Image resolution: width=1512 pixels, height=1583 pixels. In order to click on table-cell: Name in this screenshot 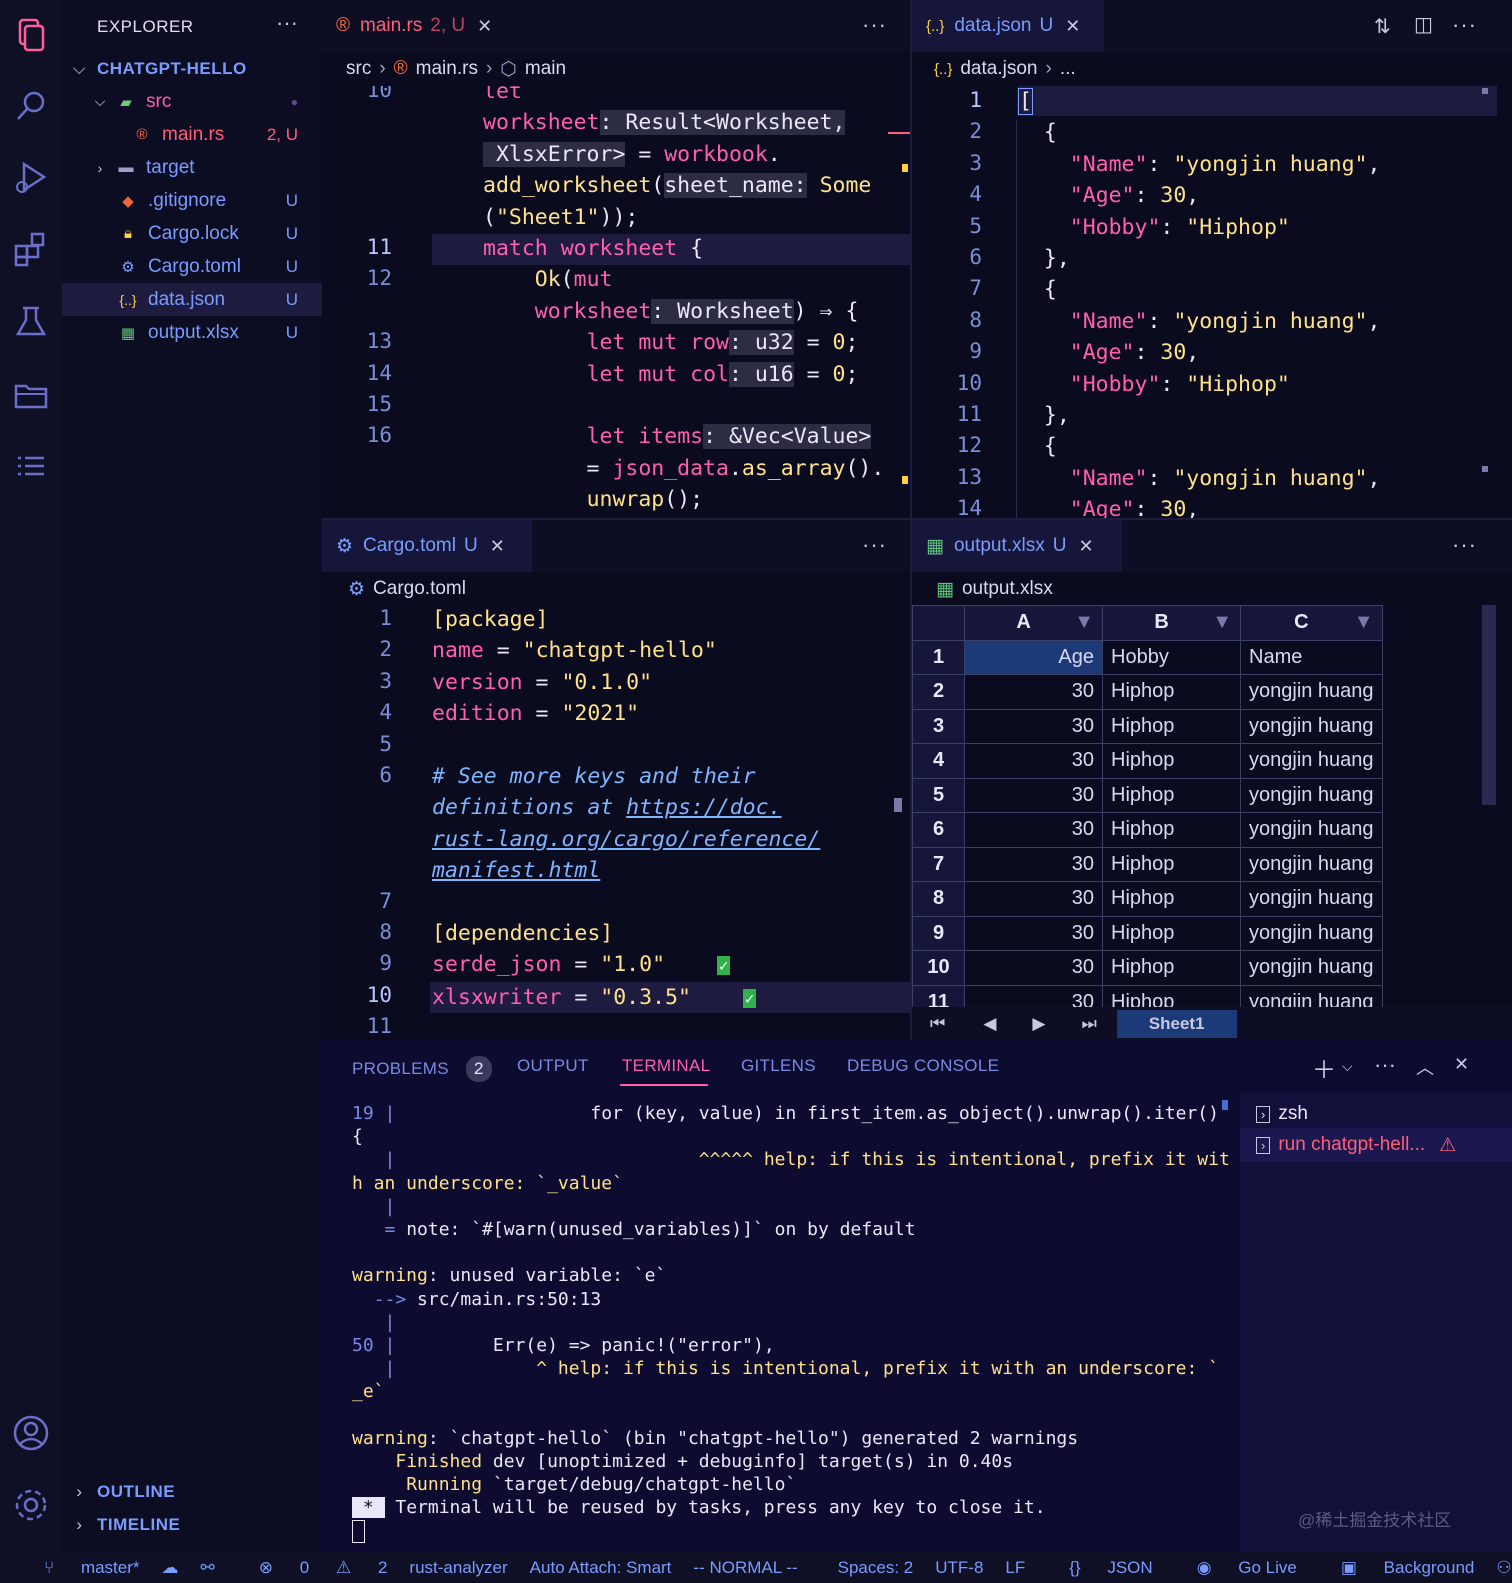, I will do `click(1311, 657)`.